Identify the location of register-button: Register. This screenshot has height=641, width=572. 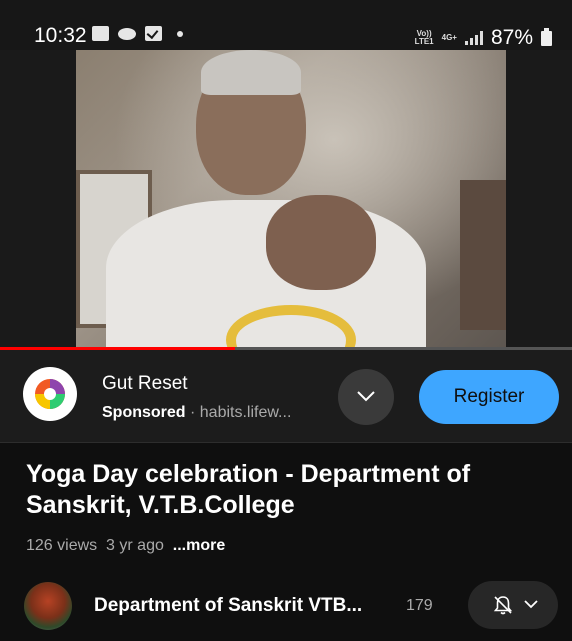
(489, 397).